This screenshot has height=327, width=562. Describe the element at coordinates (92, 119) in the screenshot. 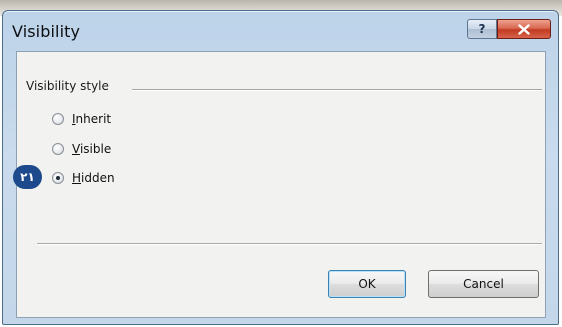

I see `radio-label-inherit: Inherit` at that location.